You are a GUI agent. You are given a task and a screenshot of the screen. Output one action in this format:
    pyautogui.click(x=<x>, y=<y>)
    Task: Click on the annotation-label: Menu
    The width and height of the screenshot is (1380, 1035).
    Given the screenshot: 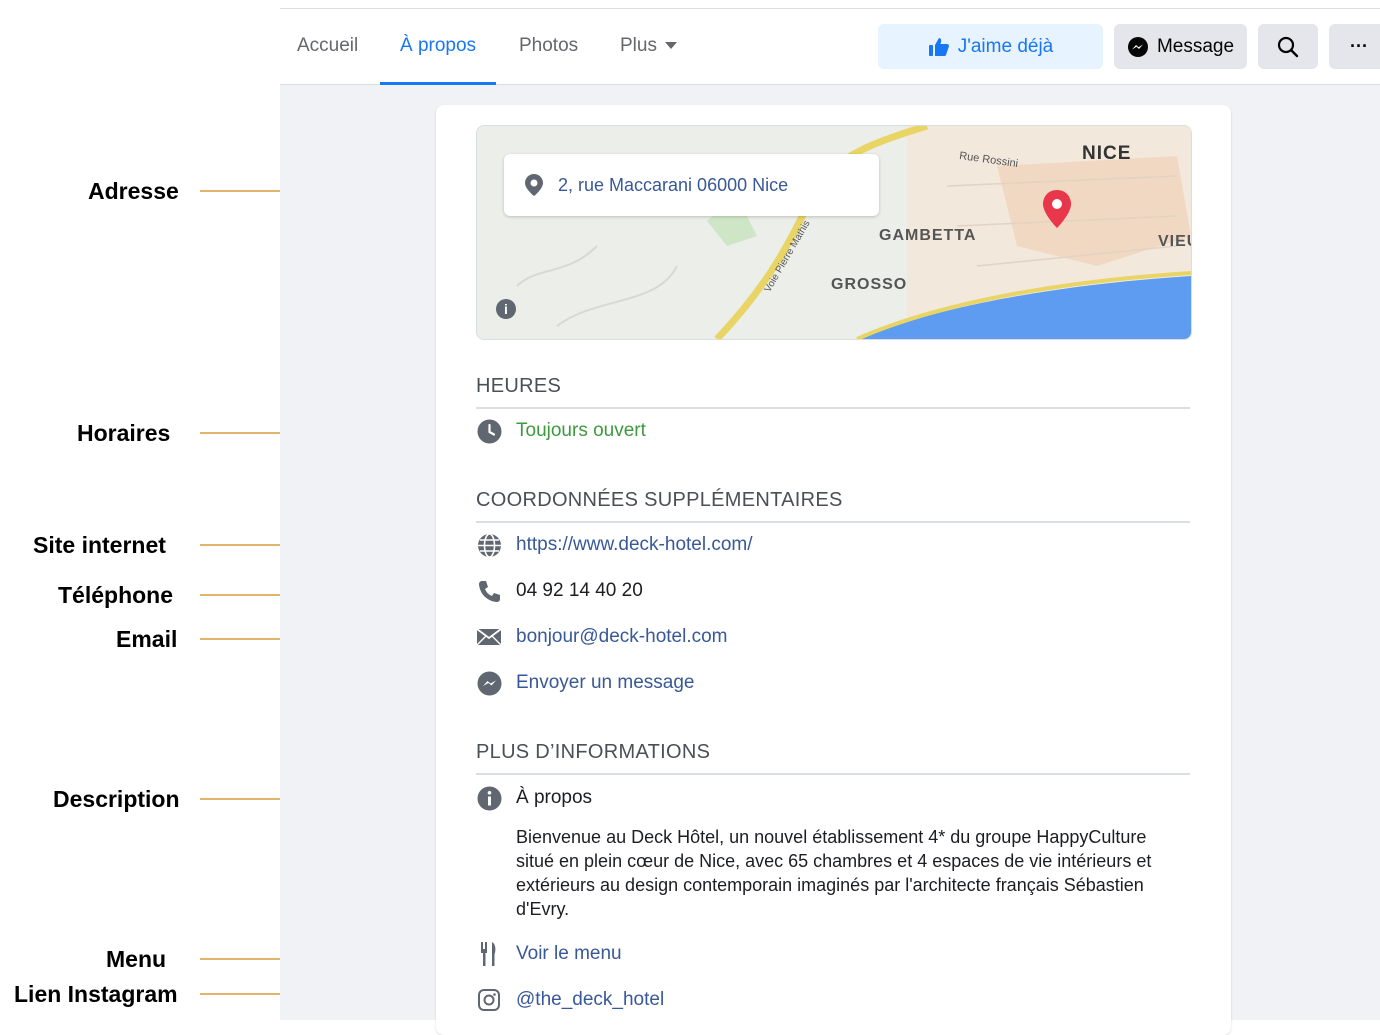 What is the action you would take?
    pyautogui.click(x=136, y=959)
    